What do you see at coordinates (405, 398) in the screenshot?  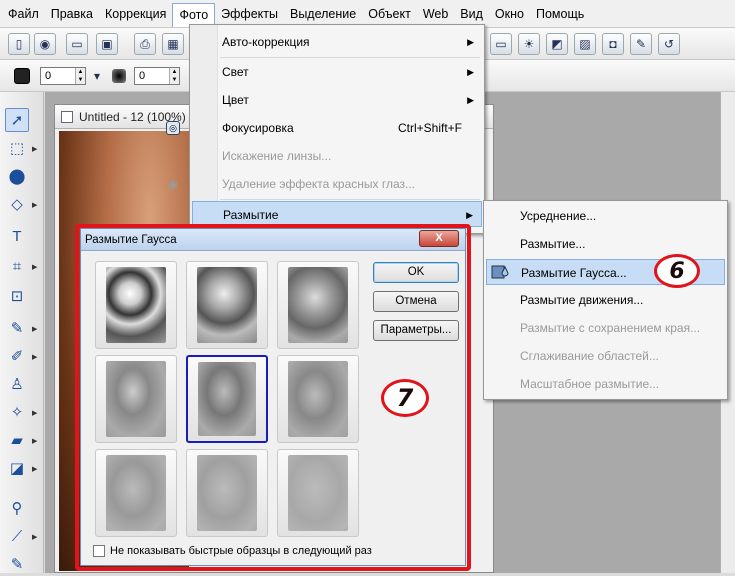 I see `step-7-callout: 7` at bounding box center [405, 398].